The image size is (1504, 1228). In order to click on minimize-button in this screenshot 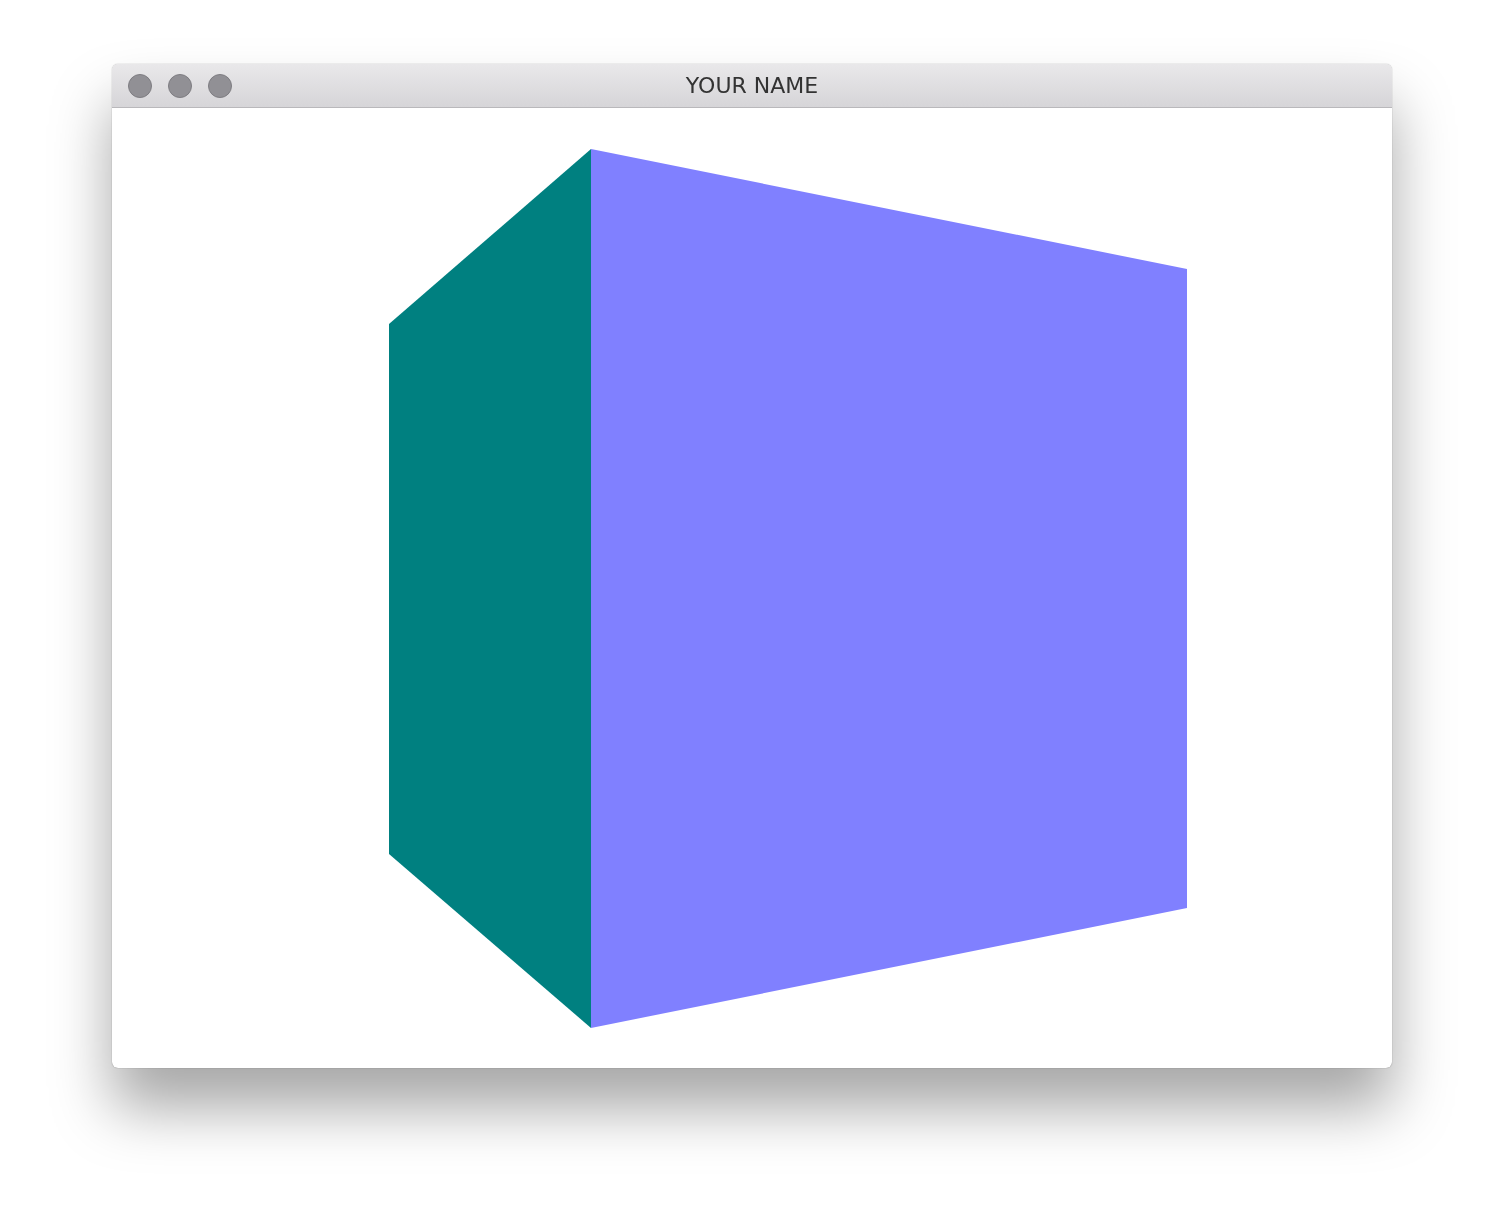, I will do `click(180, 85)`.